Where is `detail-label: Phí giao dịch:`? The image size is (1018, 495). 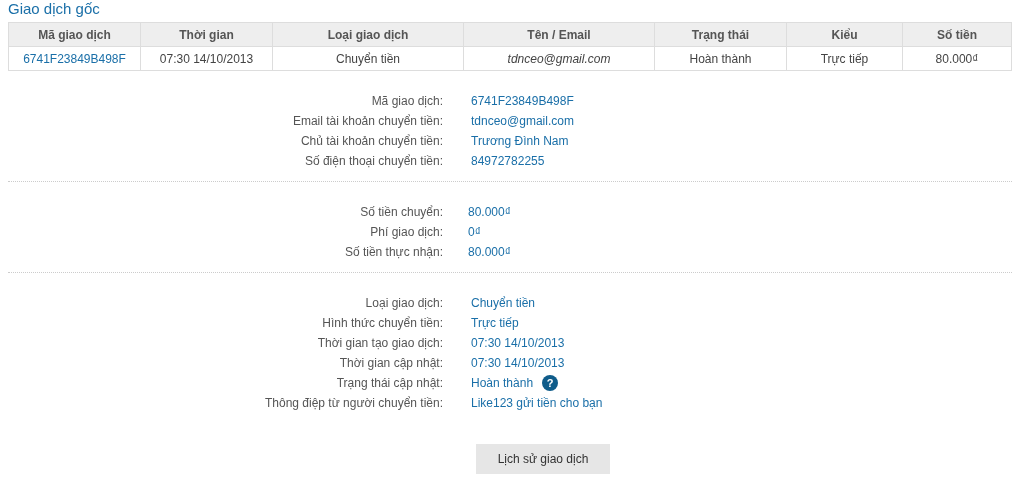
detail-label: Phí giao dịch: is located at coordinates (406, 232).